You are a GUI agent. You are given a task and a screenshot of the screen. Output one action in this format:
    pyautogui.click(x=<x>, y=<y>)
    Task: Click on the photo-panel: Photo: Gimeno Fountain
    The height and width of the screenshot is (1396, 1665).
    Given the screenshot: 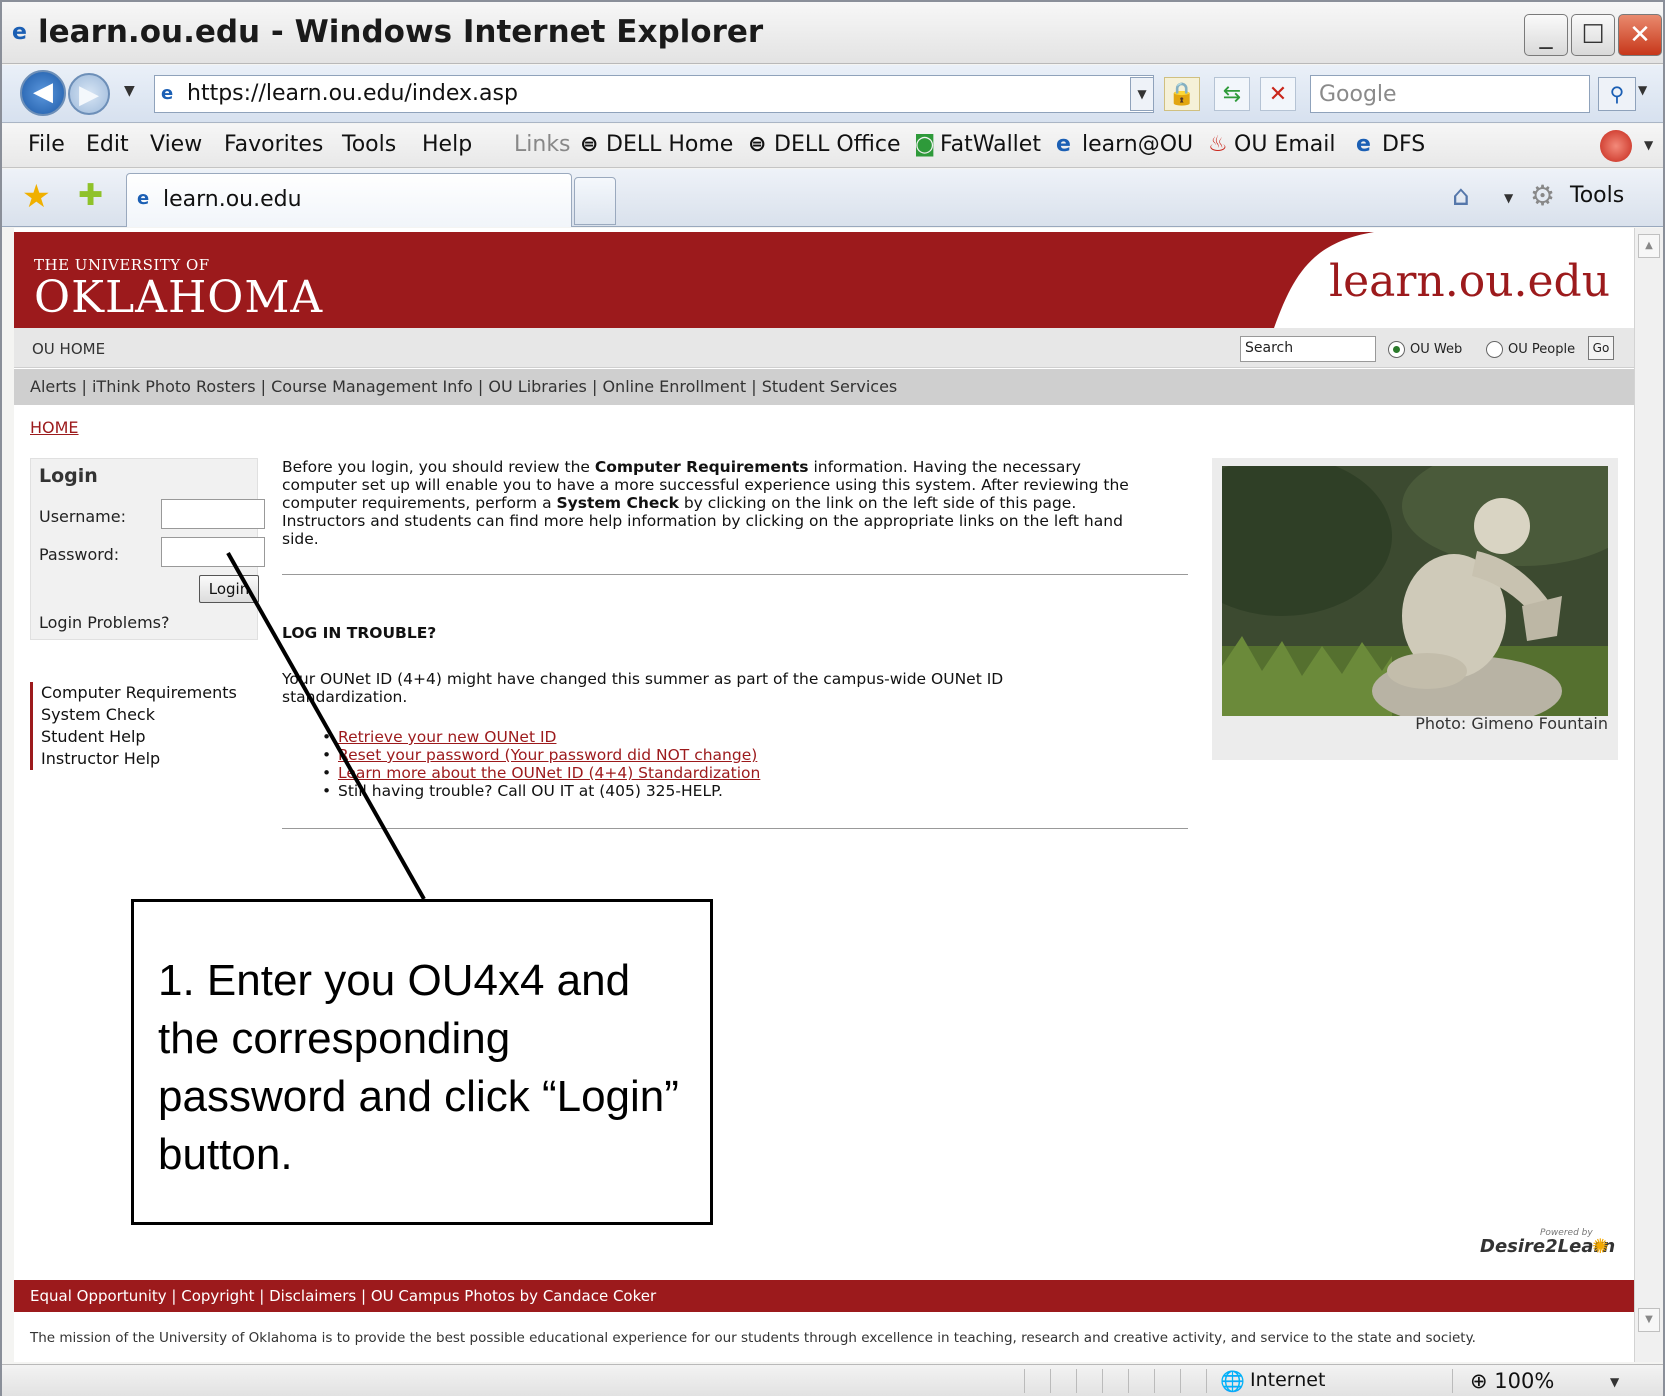 What is the action you would take?
    pyautogui.click(x=1415, y=609)
    